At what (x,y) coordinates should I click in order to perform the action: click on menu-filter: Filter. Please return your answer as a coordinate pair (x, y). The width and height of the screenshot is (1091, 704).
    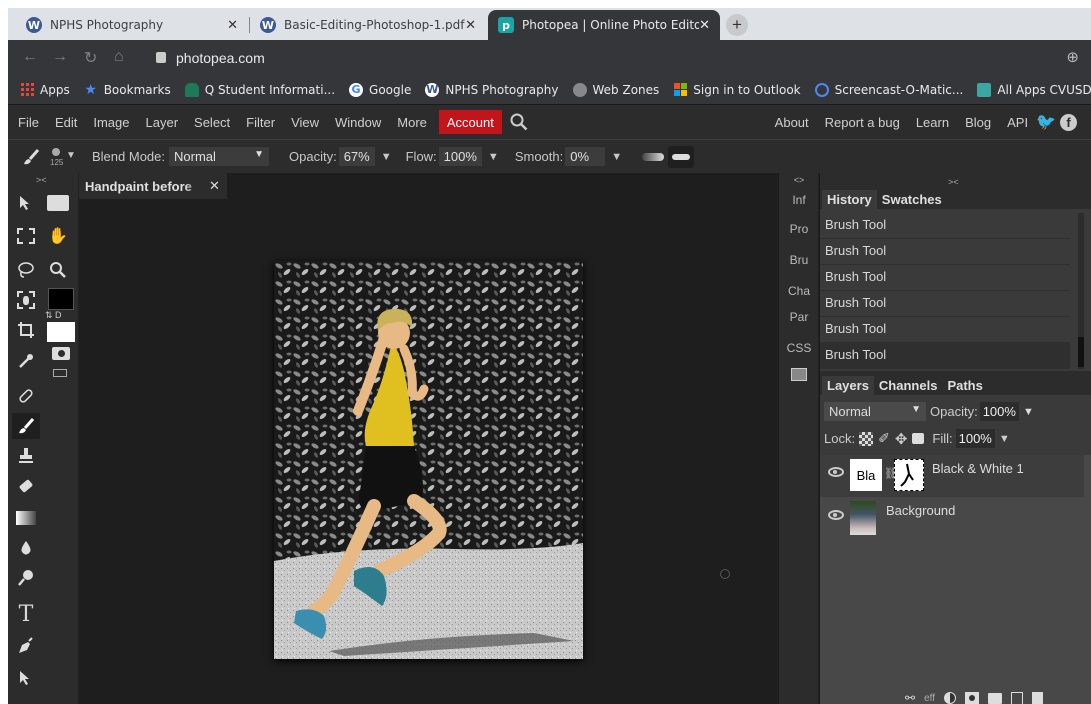
    Looking at the image, I should click on (260, 122).